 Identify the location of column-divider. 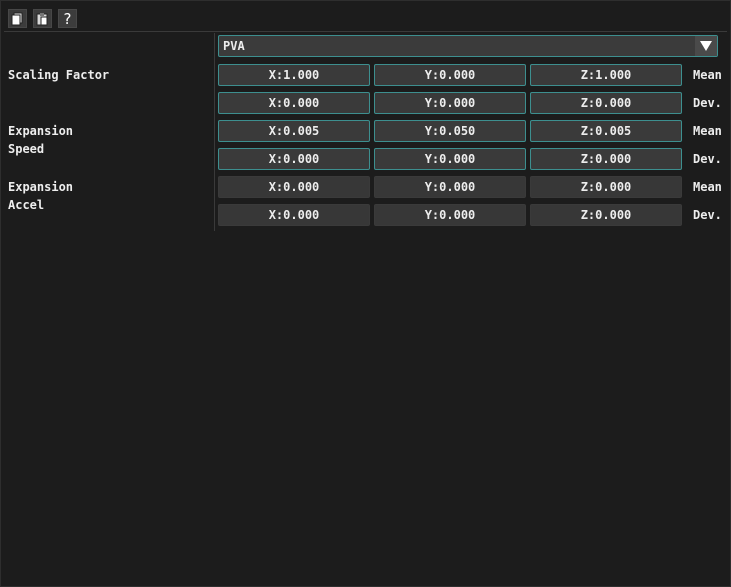
(214, 132).